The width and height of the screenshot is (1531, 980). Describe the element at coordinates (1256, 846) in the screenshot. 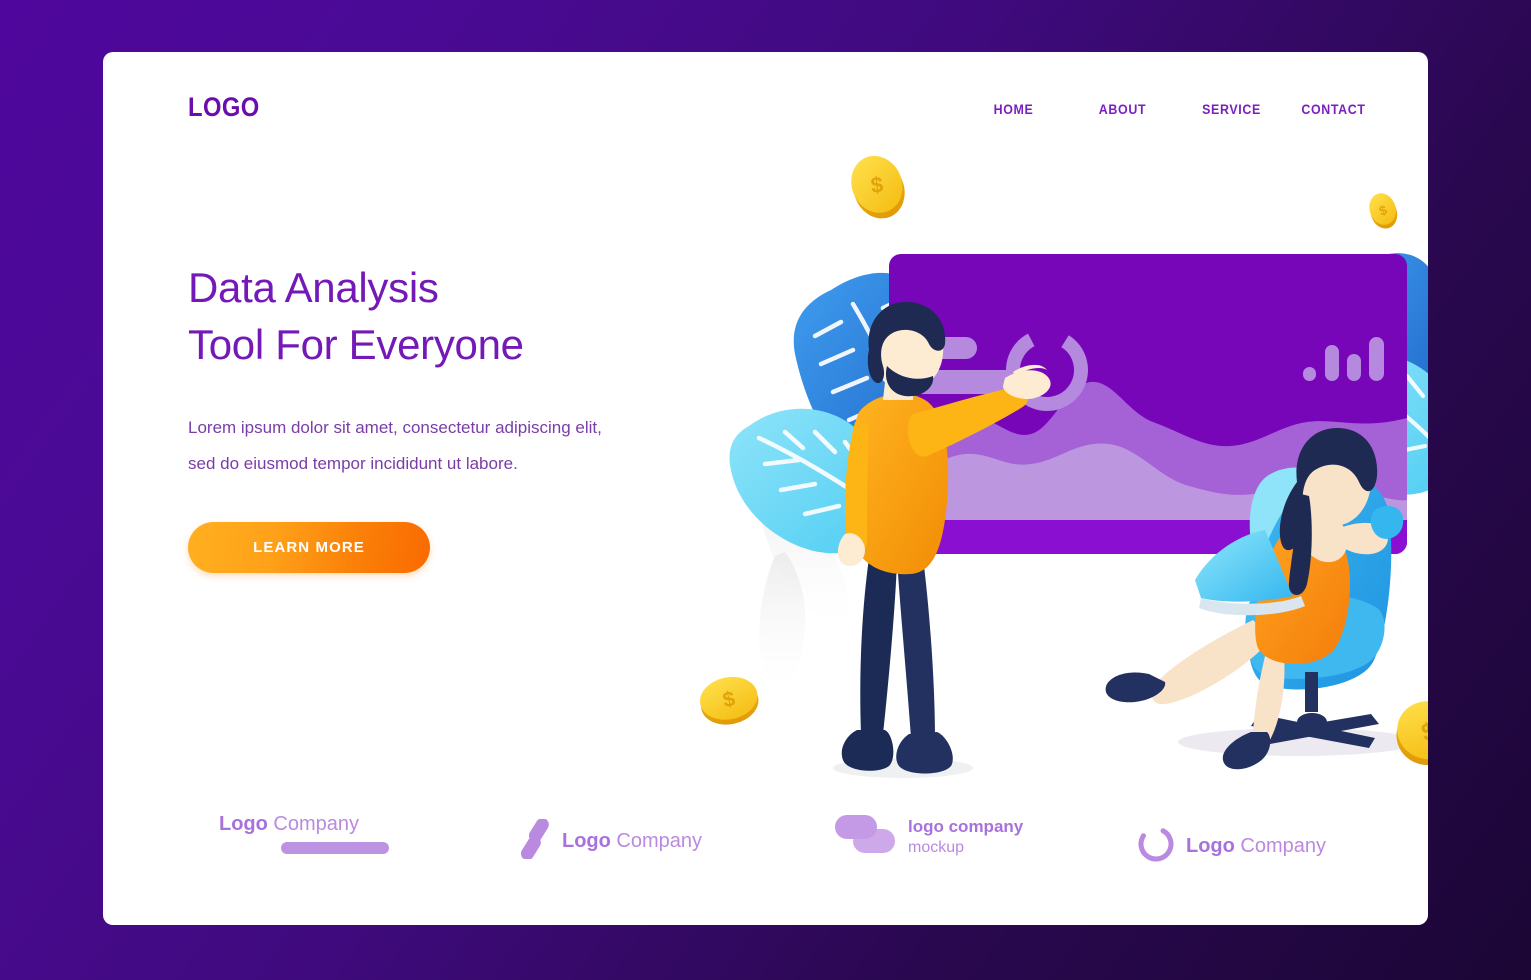

I see `brand-4-text: Logo Company` at that location.